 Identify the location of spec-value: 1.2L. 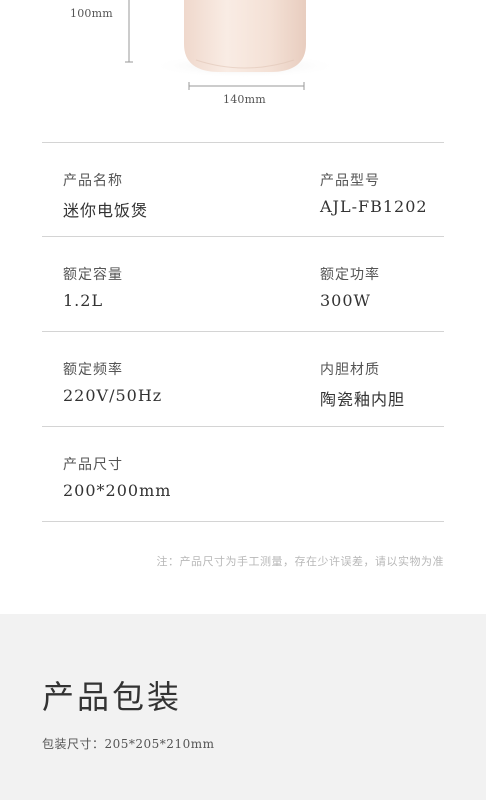
(83, 300).